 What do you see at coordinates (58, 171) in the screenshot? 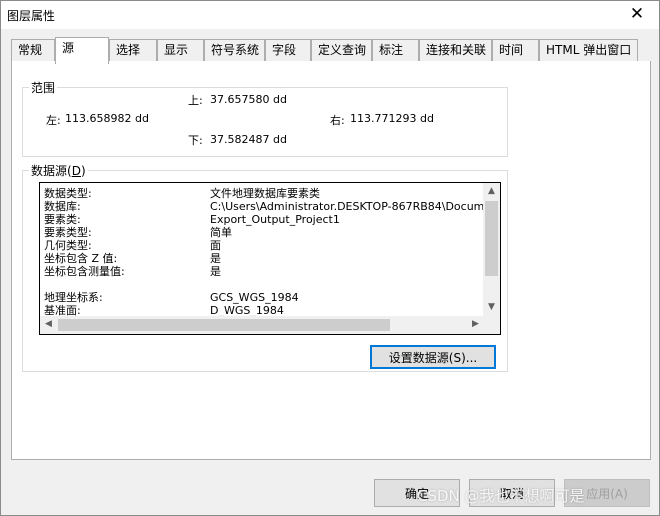
I see `datasource-legend: 数据源(D)` at bounding box center [58, 171].